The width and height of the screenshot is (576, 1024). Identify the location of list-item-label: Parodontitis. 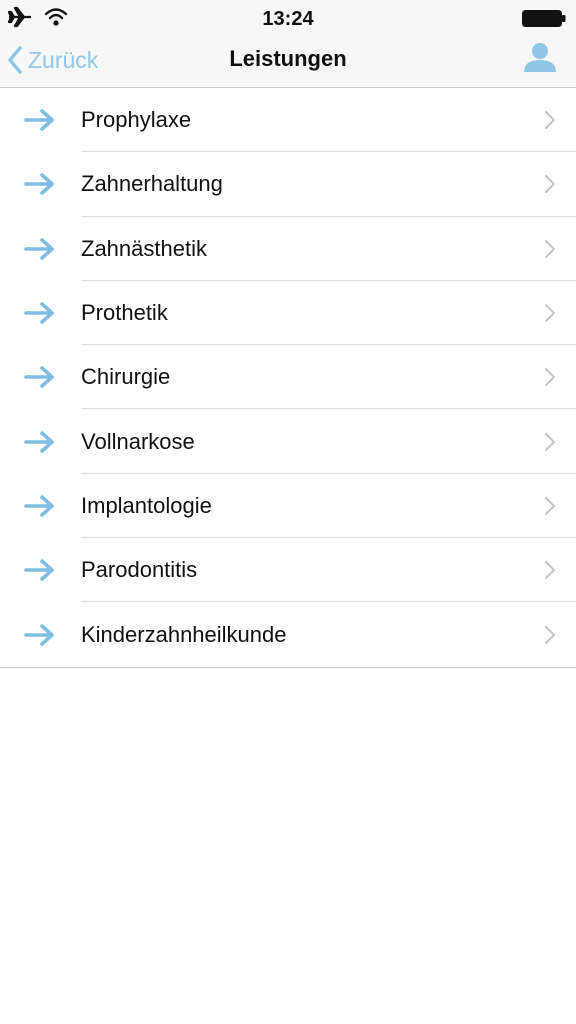
(139, 570).